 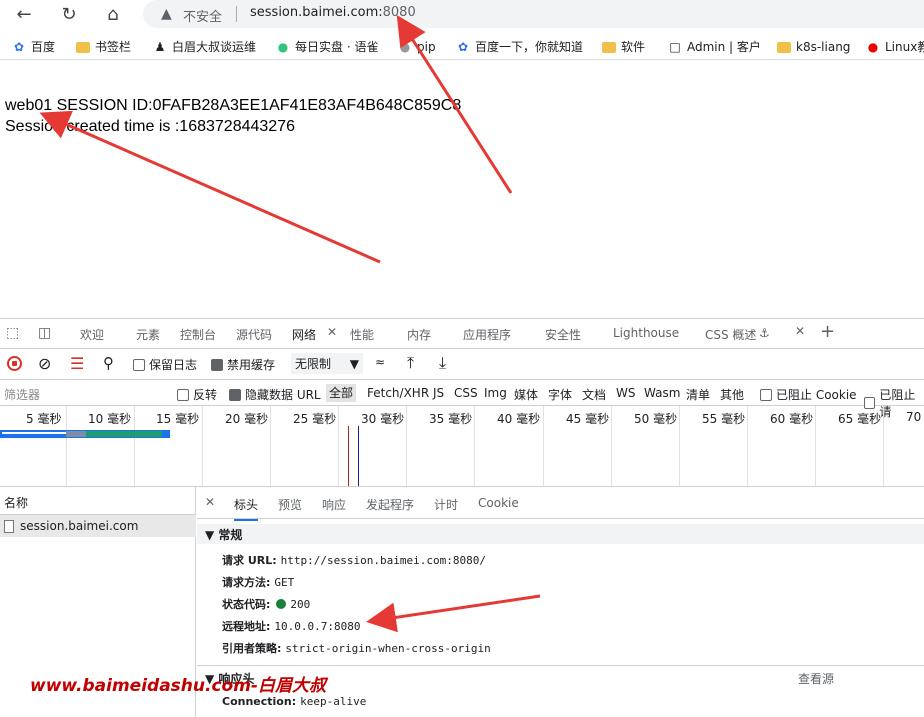 I want to click on filter-font: 字体, so click(x=560, y=394).